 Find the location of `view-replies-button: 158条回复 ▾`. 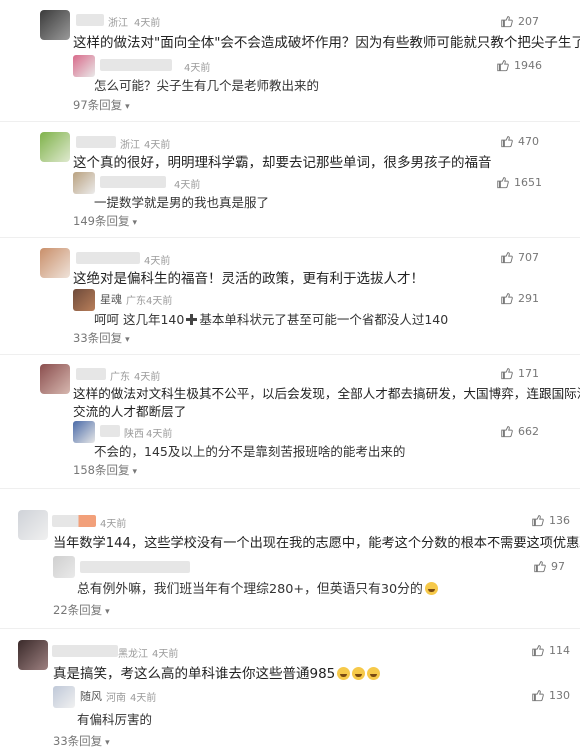

view-replies-button: 158条回复 ▾ is located at coordinates (105, 470).